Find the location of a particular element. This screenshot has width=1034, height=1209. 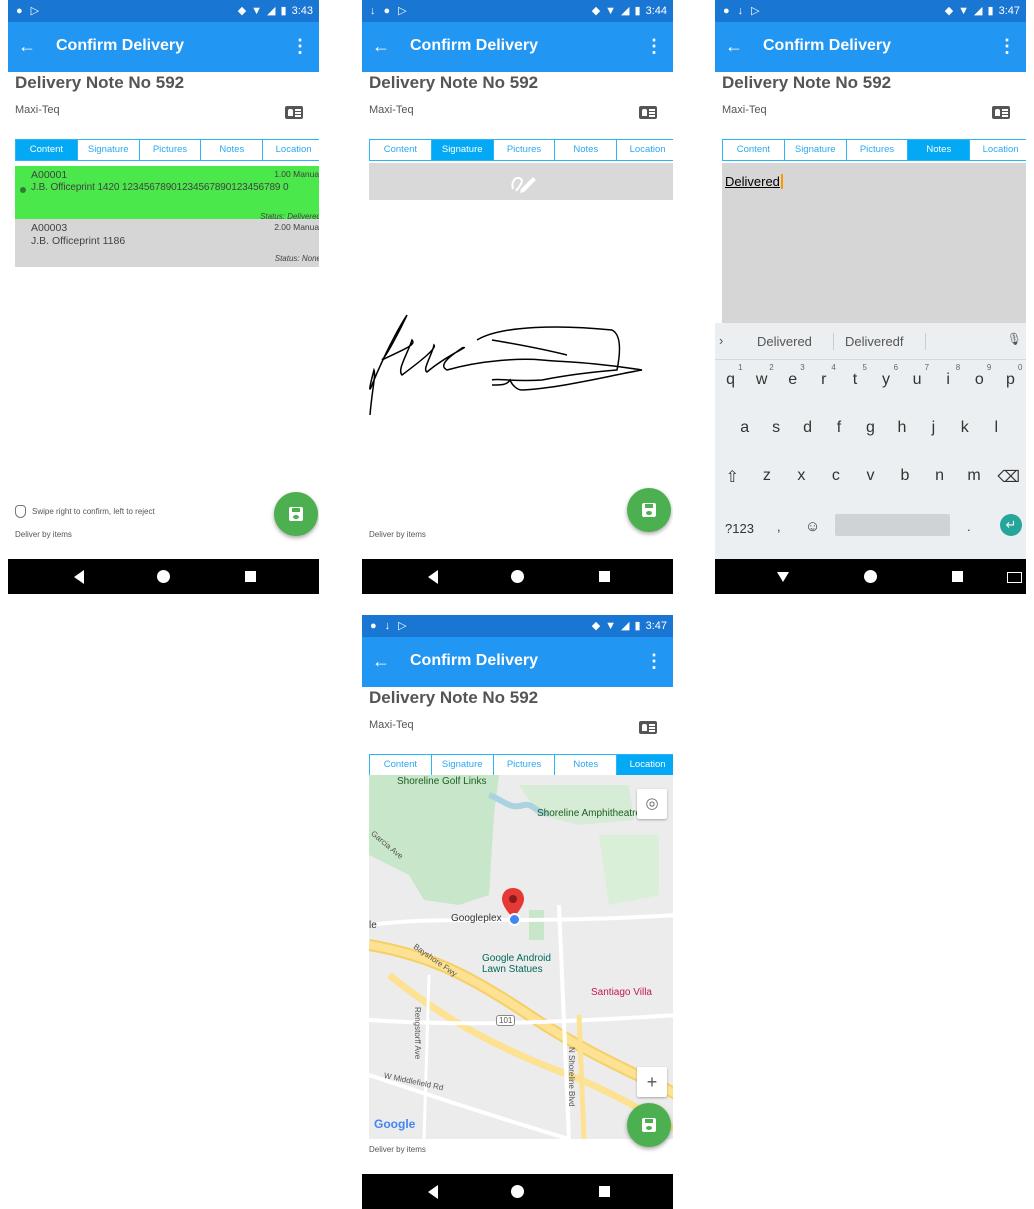

key-d: d is located at coordinates (808, 428).